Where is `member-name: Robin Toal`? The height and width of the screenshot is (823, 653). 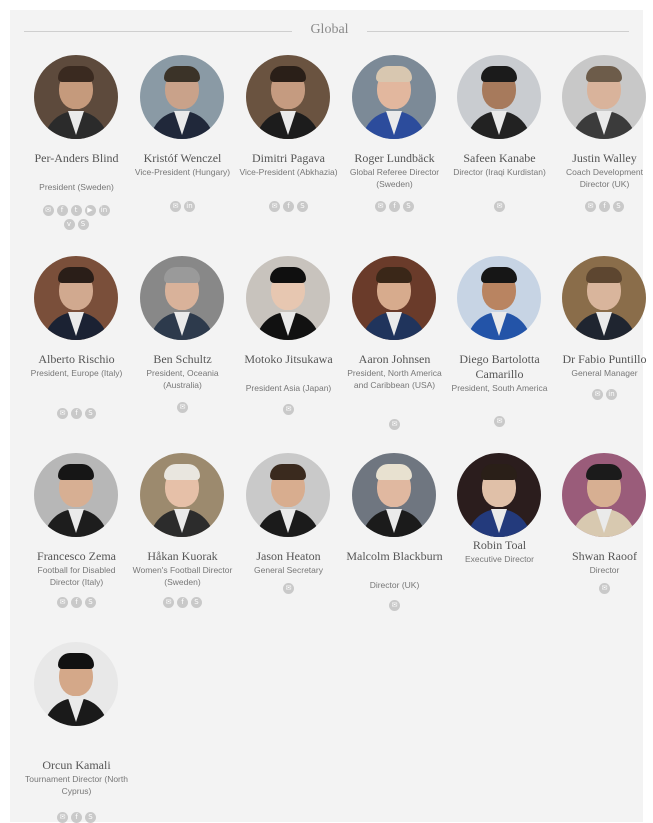
member-name: Robin Toal is located at coordinates (499, 545).